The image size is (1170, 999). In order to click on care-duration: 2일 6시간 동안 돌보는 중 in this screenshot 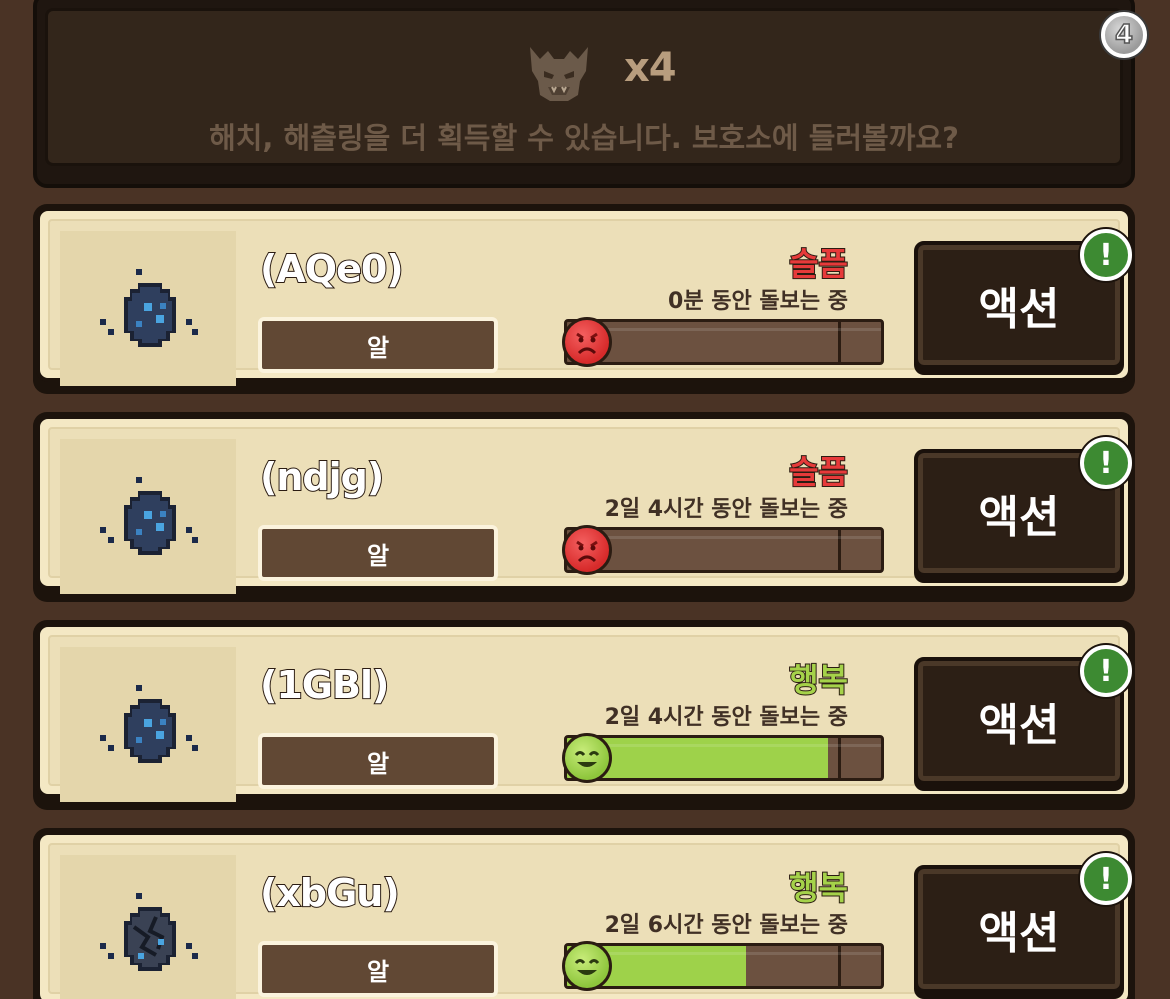, I will do `click(726, 925)`.